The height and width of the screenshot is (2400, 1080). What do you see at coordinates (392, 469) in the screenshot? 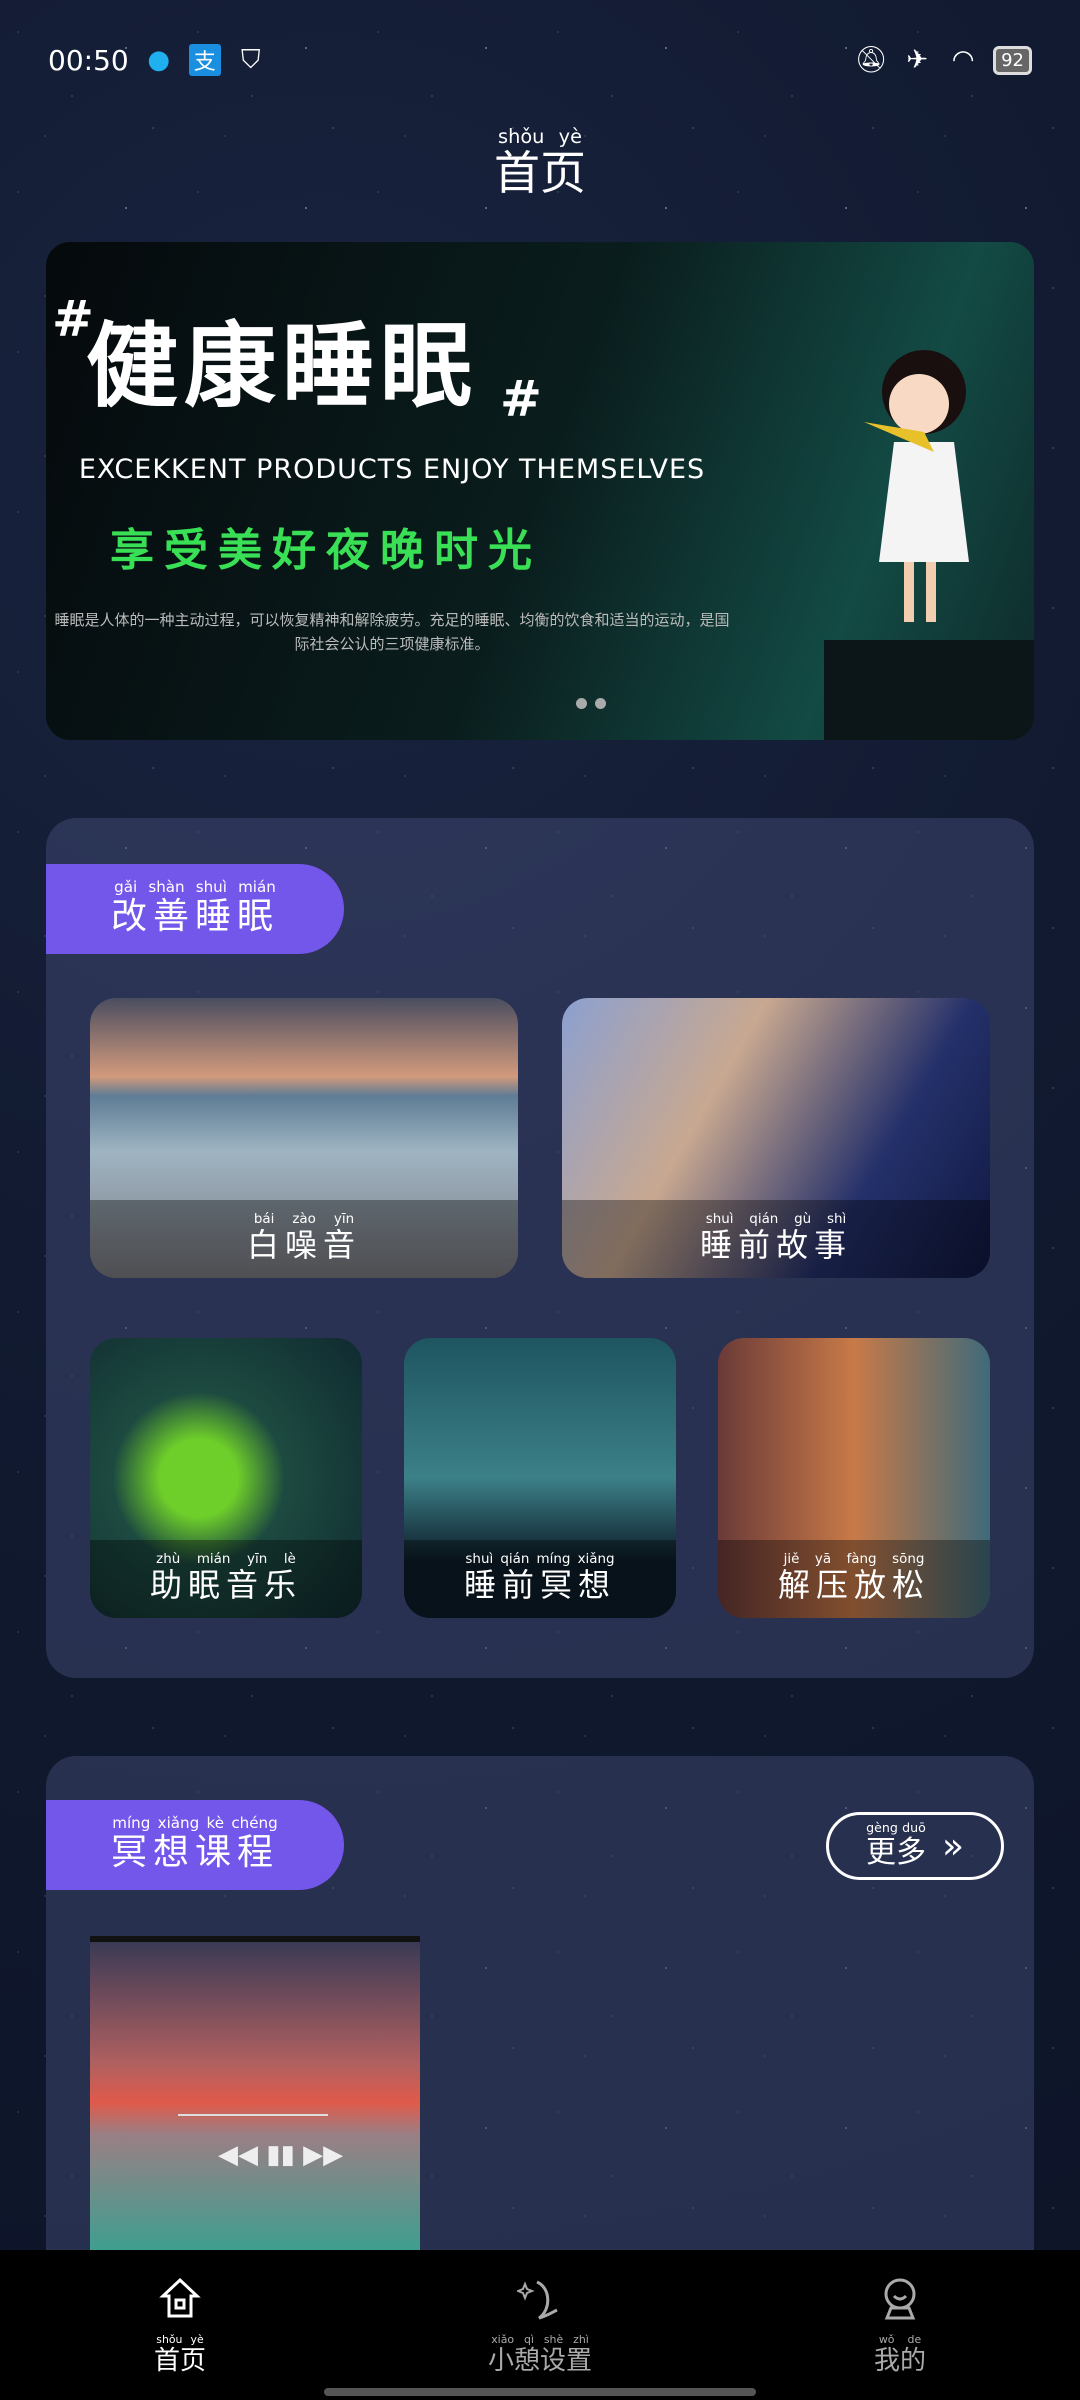
I see `banner-subtitle-en: EXCEKKENT PRODUCTS ENJOY THEMSELVES` at bounding box center [392, 469].